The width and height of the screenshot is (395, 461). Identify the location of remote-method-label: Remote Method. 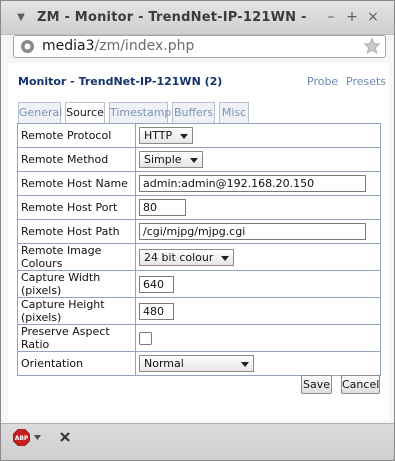
(76, 159).